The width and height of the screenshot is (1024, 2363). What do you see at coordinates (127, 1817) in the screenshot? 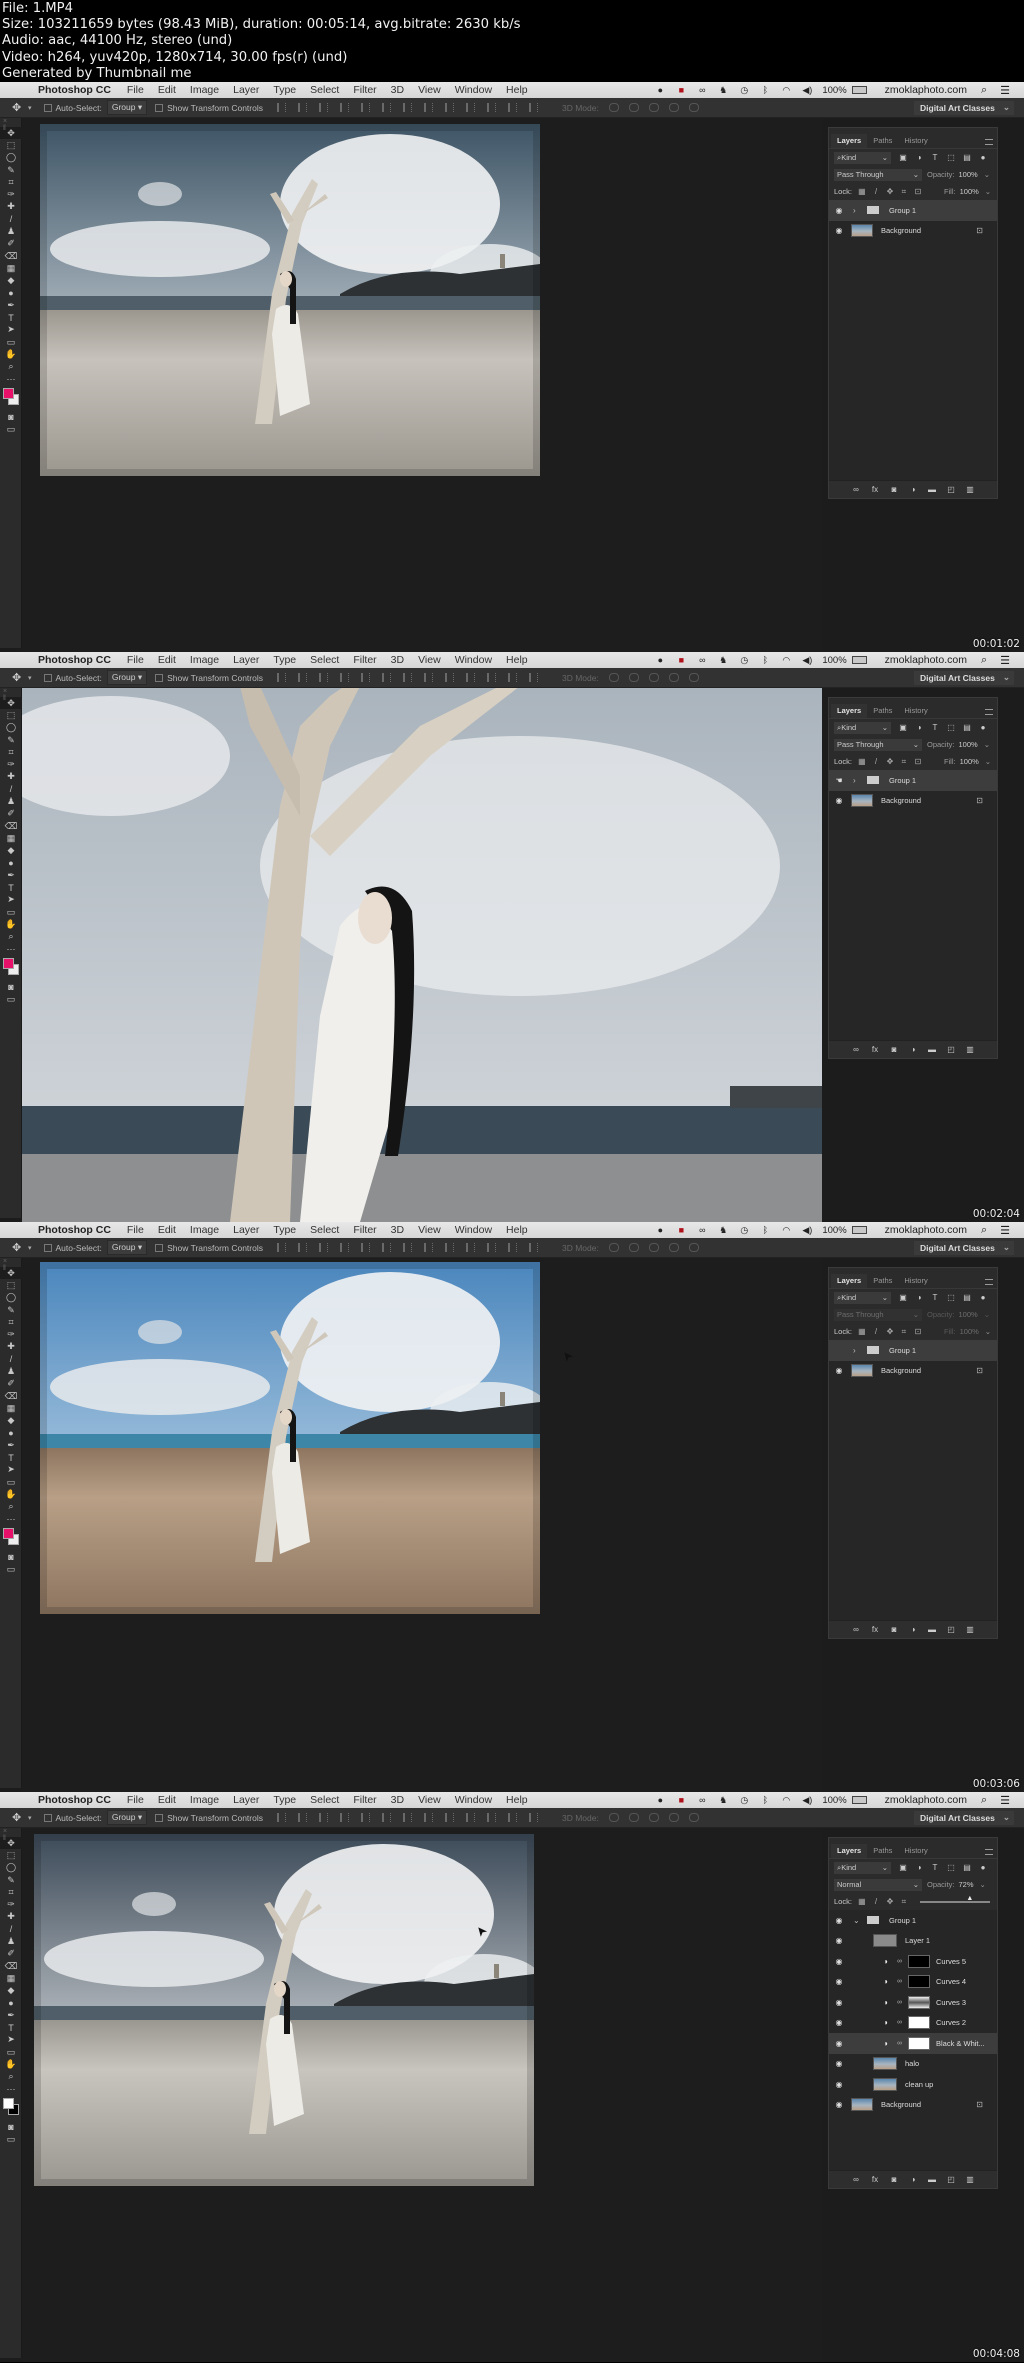
I see `auto-select-dropdown: Group ▾` at bounding box center [127, 1817].